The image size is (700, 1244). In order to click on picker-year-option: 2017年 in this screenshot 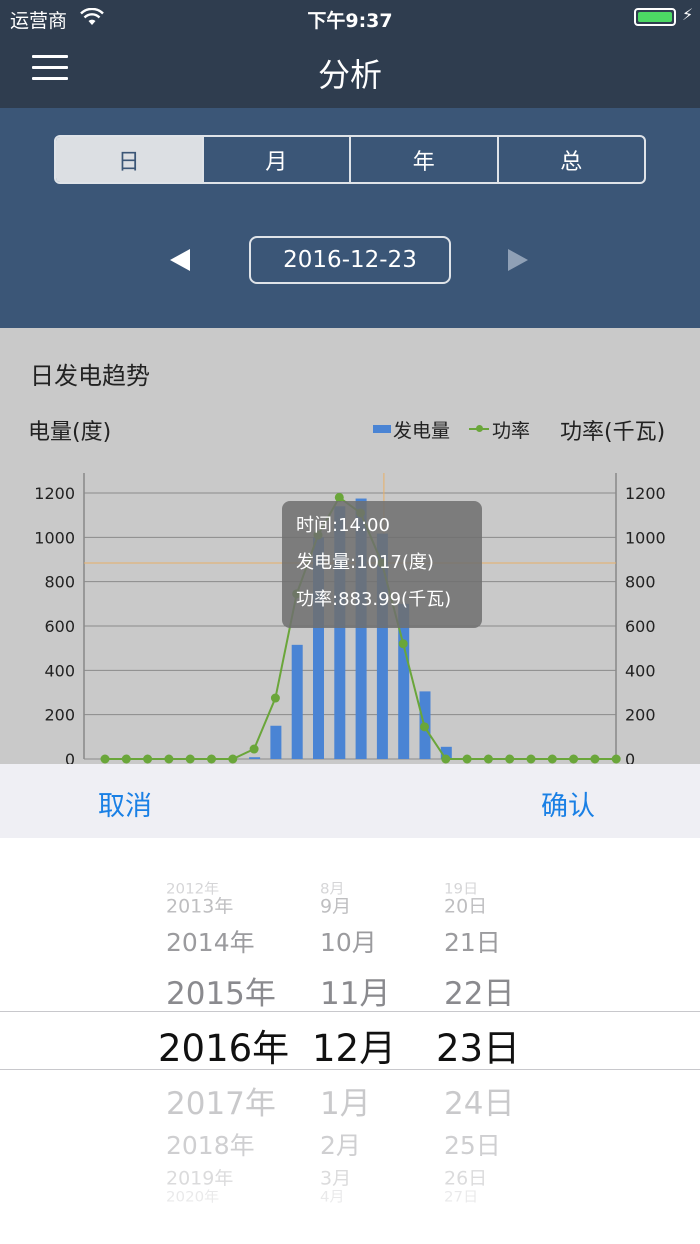, I will do `click(221, 1100)`.